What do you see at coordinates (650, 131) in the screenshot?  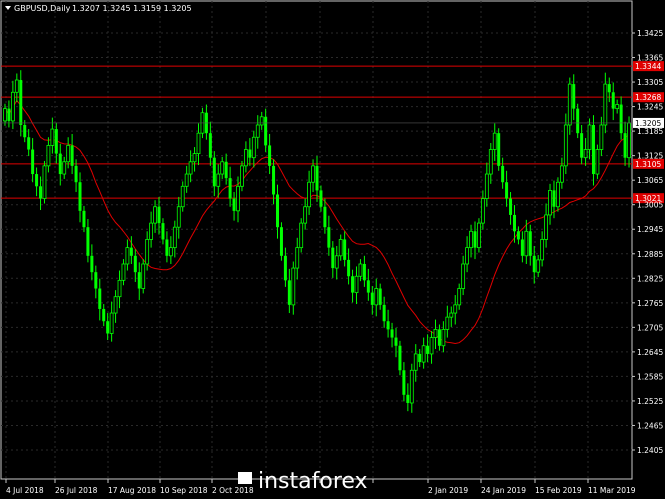 I see `y-tick-label: 1.3185` at bounding box center [650, 131].